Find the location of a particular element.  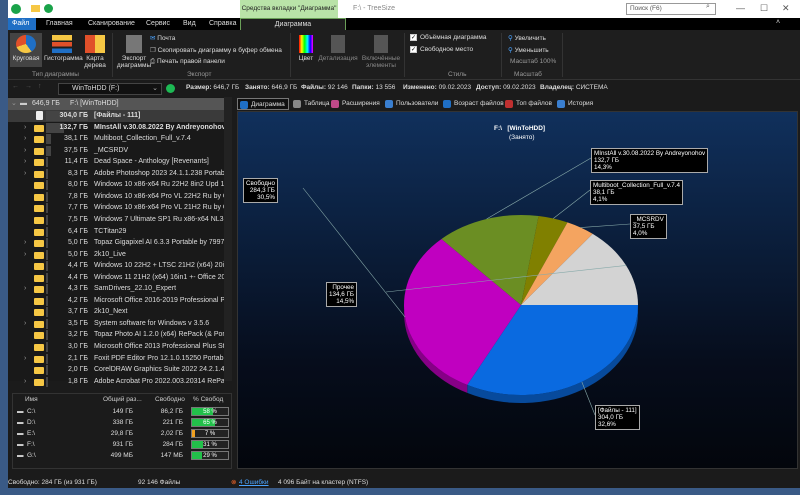

drive-row: ▬ G:\ 499 МБ 147 МБ 29 % is located at coordinates (121, 455).